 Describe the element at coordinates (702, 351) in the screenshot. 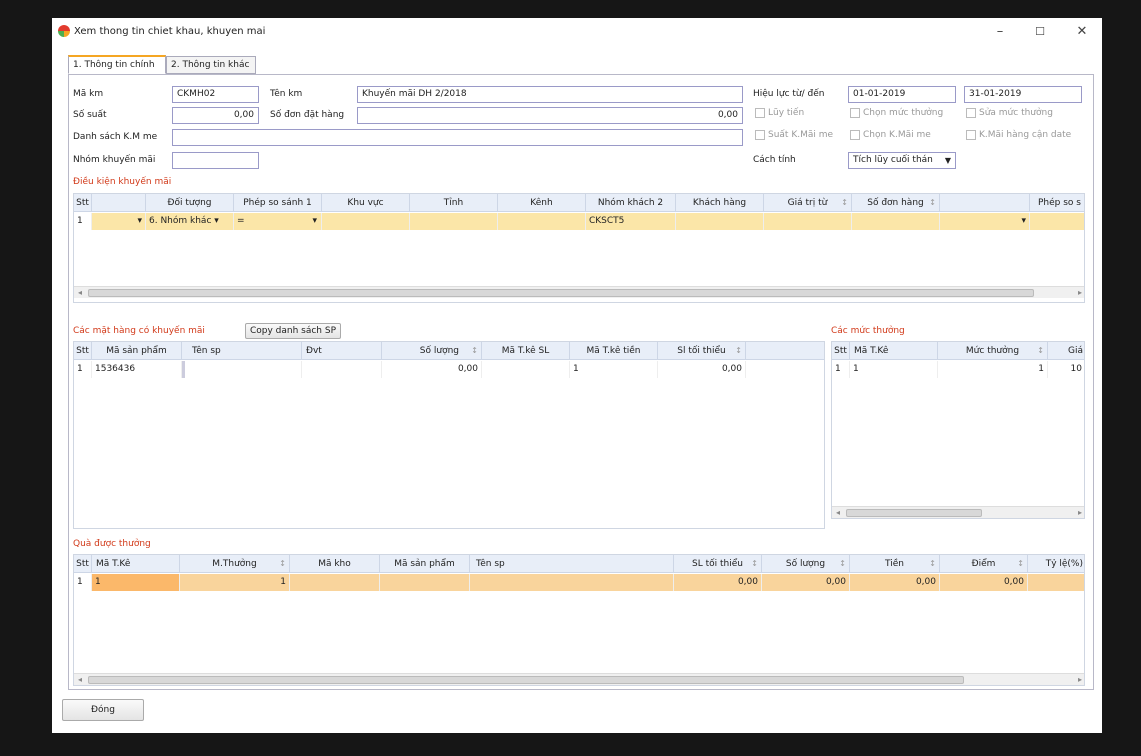

I see `col-sl-toi-thieu: Sl tối thiểu ↕` at that location.